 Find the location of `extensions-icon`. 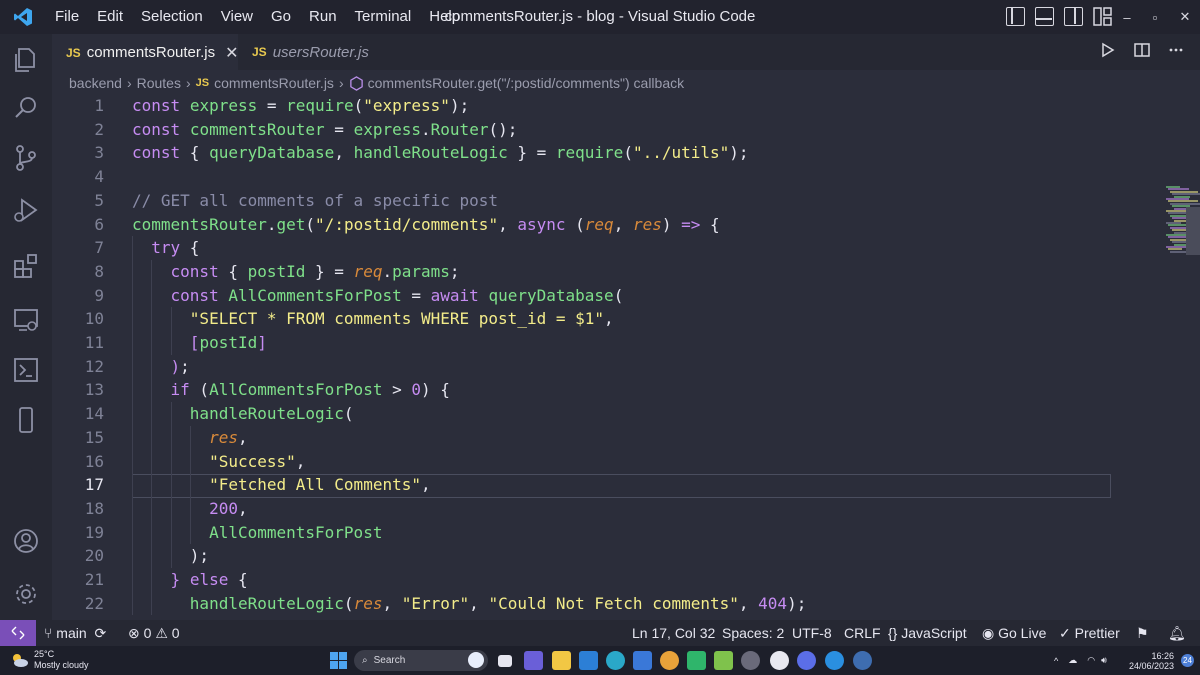

extensions-icon is located at coordinates (26, 266).